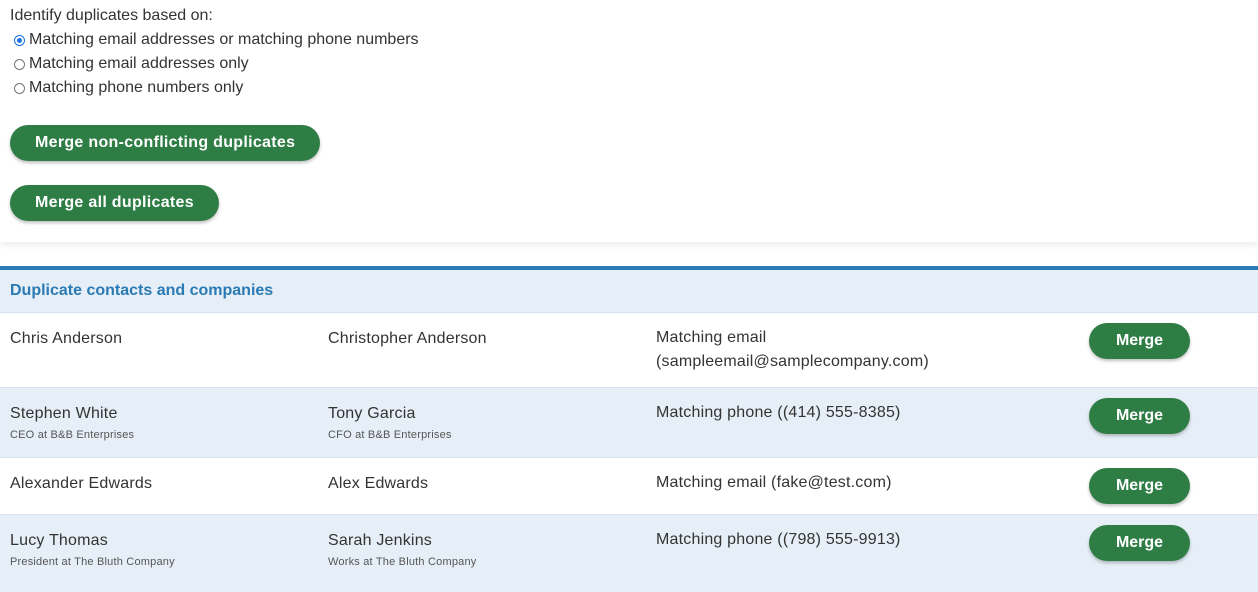 This screenshot has width=1258, height=592. I want to click on match-reason: Matching email (fake@test.com), so click(774, 483).